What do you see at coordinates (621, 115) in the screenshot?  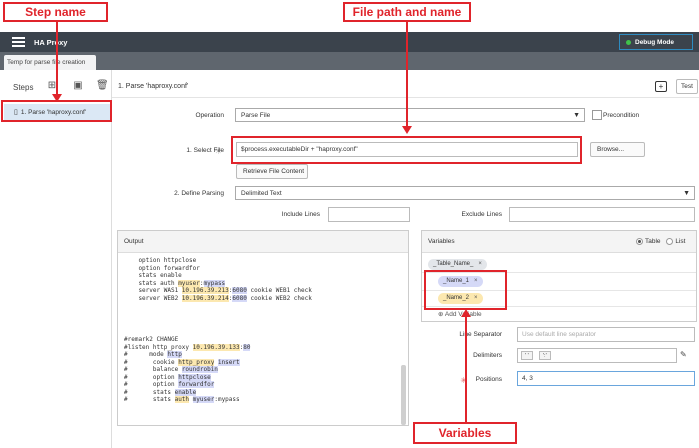 I see `precondition-label: Precondition` at bounding box center [621, 115].